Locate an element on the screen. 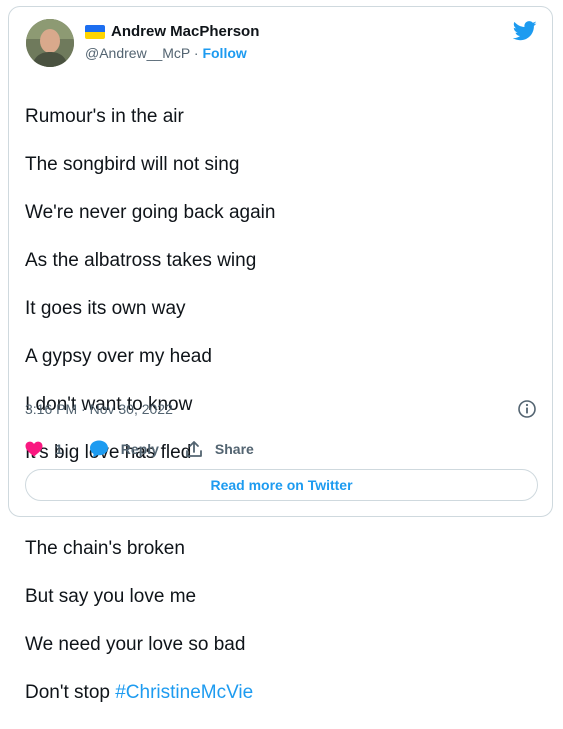  tweet-line: As the albatross takes wing is located at coordinates (141, 260).